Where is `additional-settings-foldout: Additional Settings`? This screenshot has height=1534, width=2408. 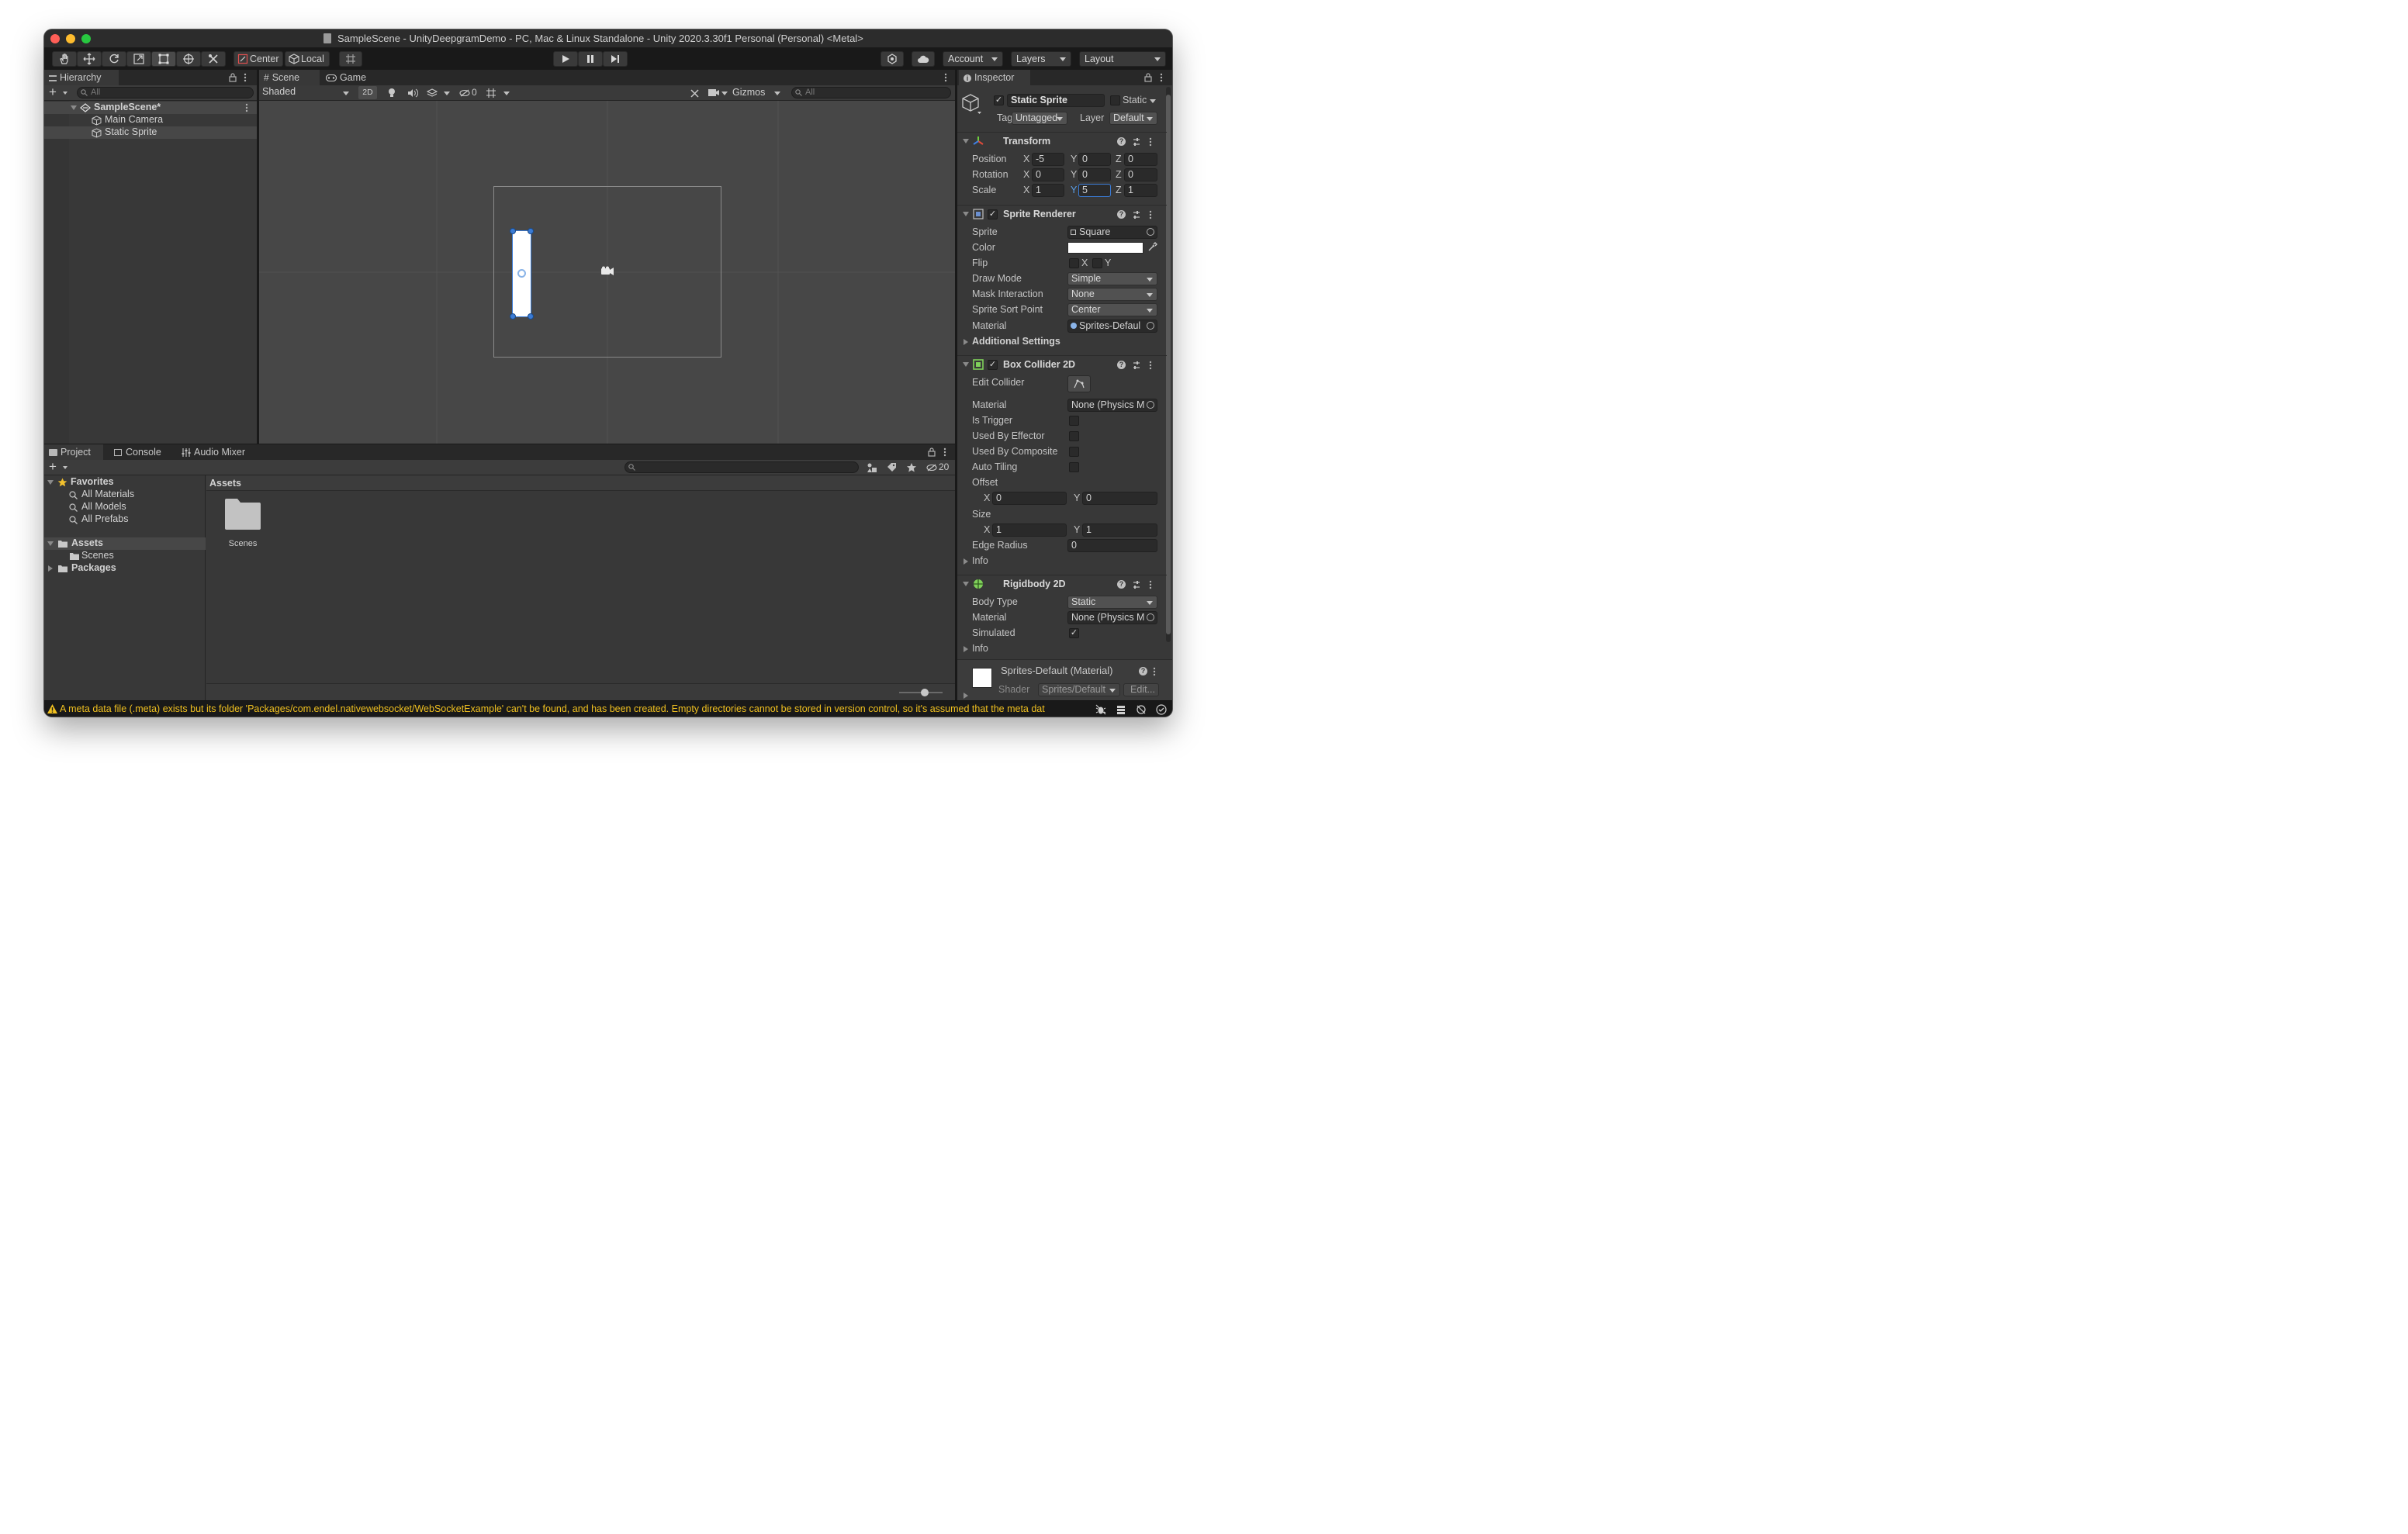 additional-settings-foldout: Additional Settings is located at coordinates (1061, 342).